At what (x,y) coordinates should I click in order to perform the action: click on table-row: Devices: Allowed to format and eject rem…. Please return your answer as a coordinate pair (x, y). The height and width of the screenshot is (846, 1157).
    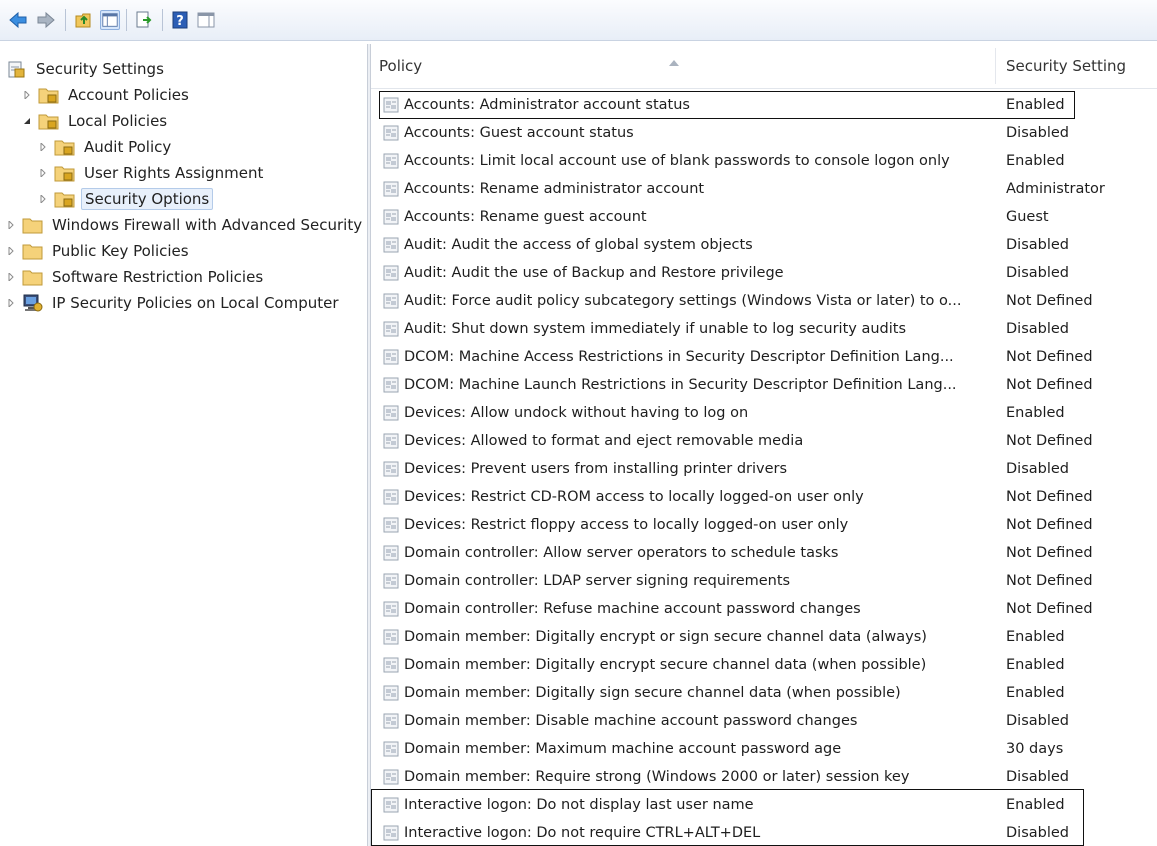
    Looking at the image, I should click on (764, 441).